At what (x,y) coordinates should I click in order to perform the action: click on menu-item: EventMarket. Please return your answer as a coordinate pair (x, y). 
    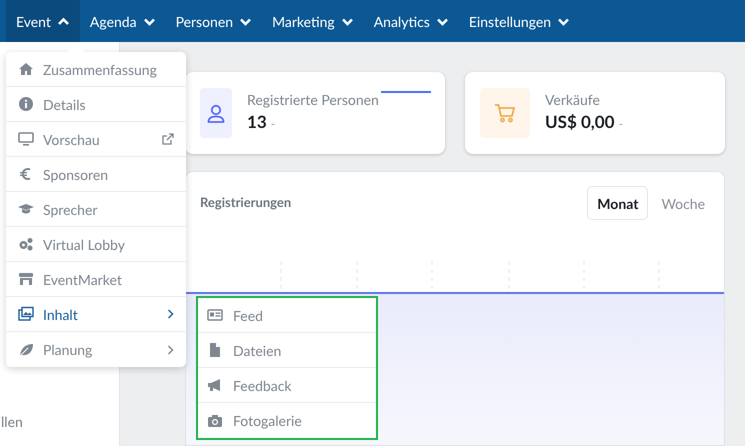
    Looking at the image, I should click on (96, 279).